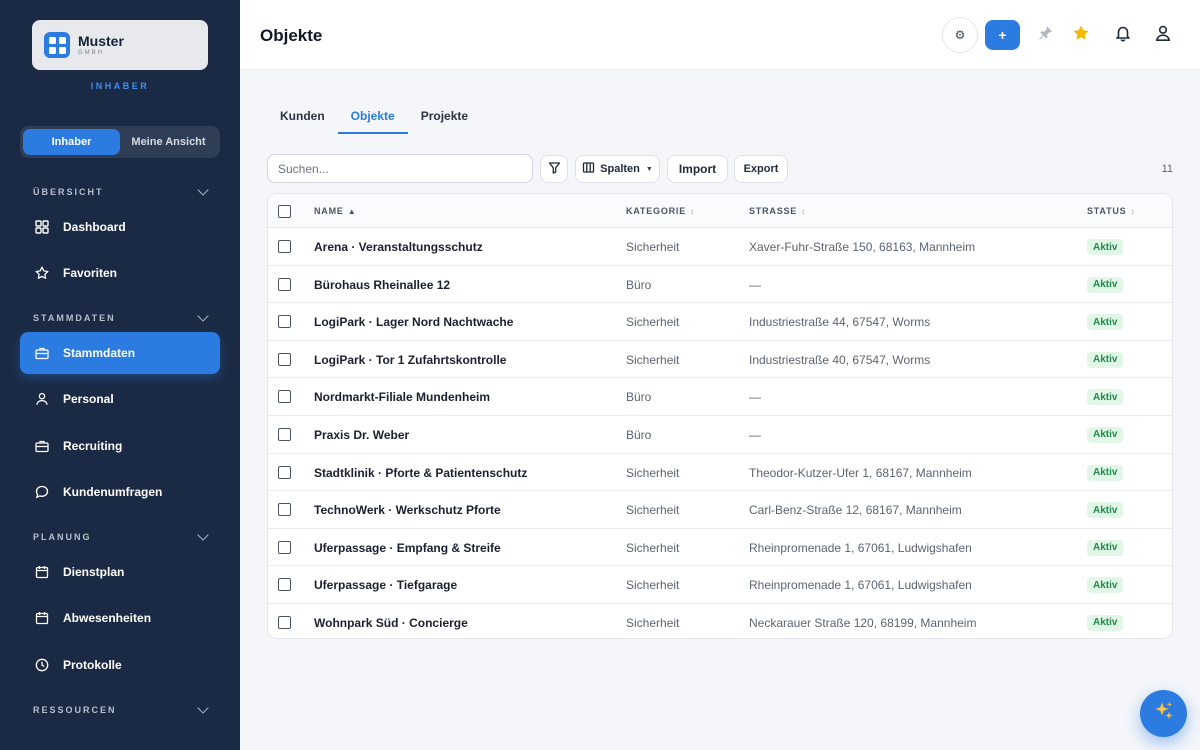 This screenshot has width=1200, height=750. What do you see at coordinates (398, 247) in the screenshot?
I see `object-name: Arena · Veranstaltungsschutz` at bounding box center [398, 247].